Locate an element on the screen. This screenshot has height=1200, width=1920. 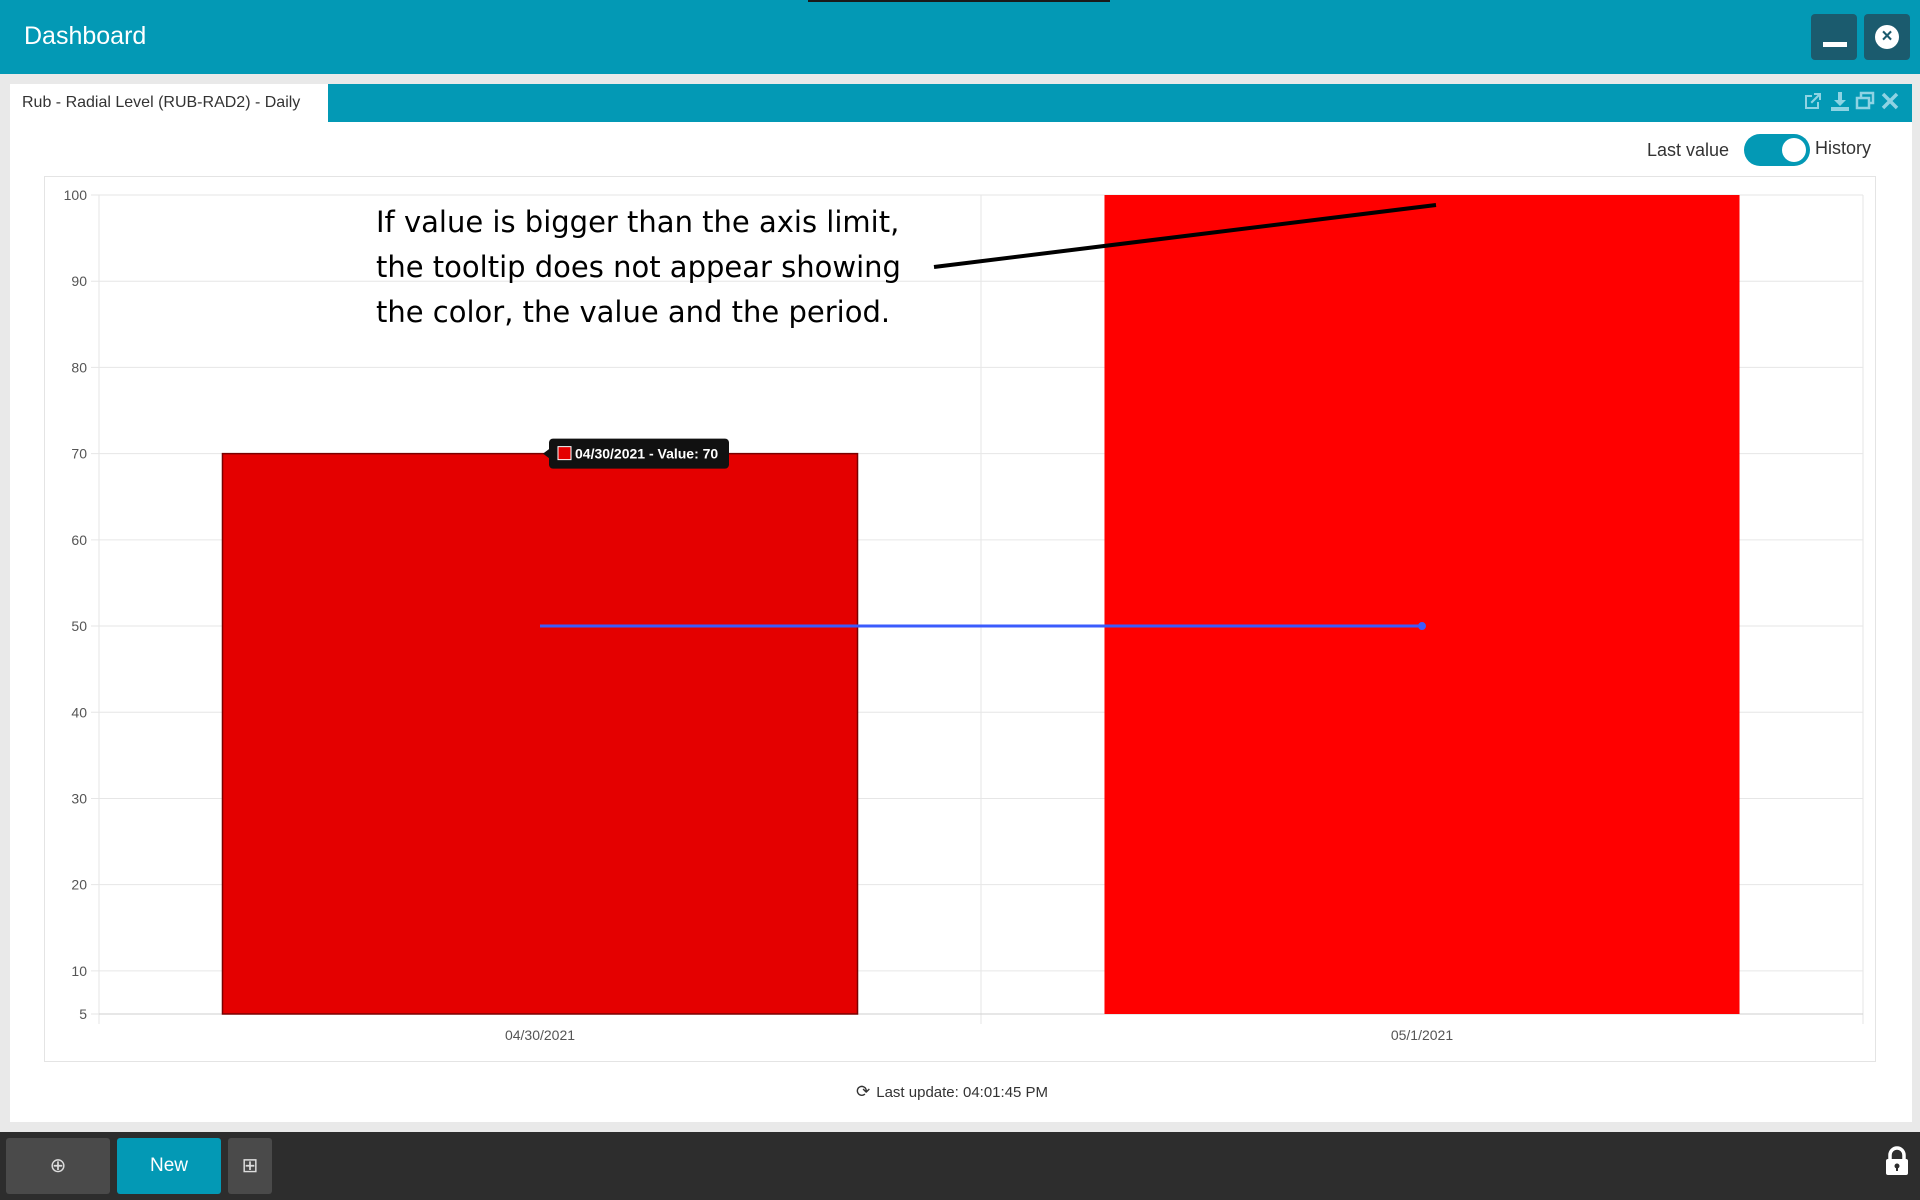
annotation-line-1: If value is bigger than the axis limit, is located at coordinates (638, 222).